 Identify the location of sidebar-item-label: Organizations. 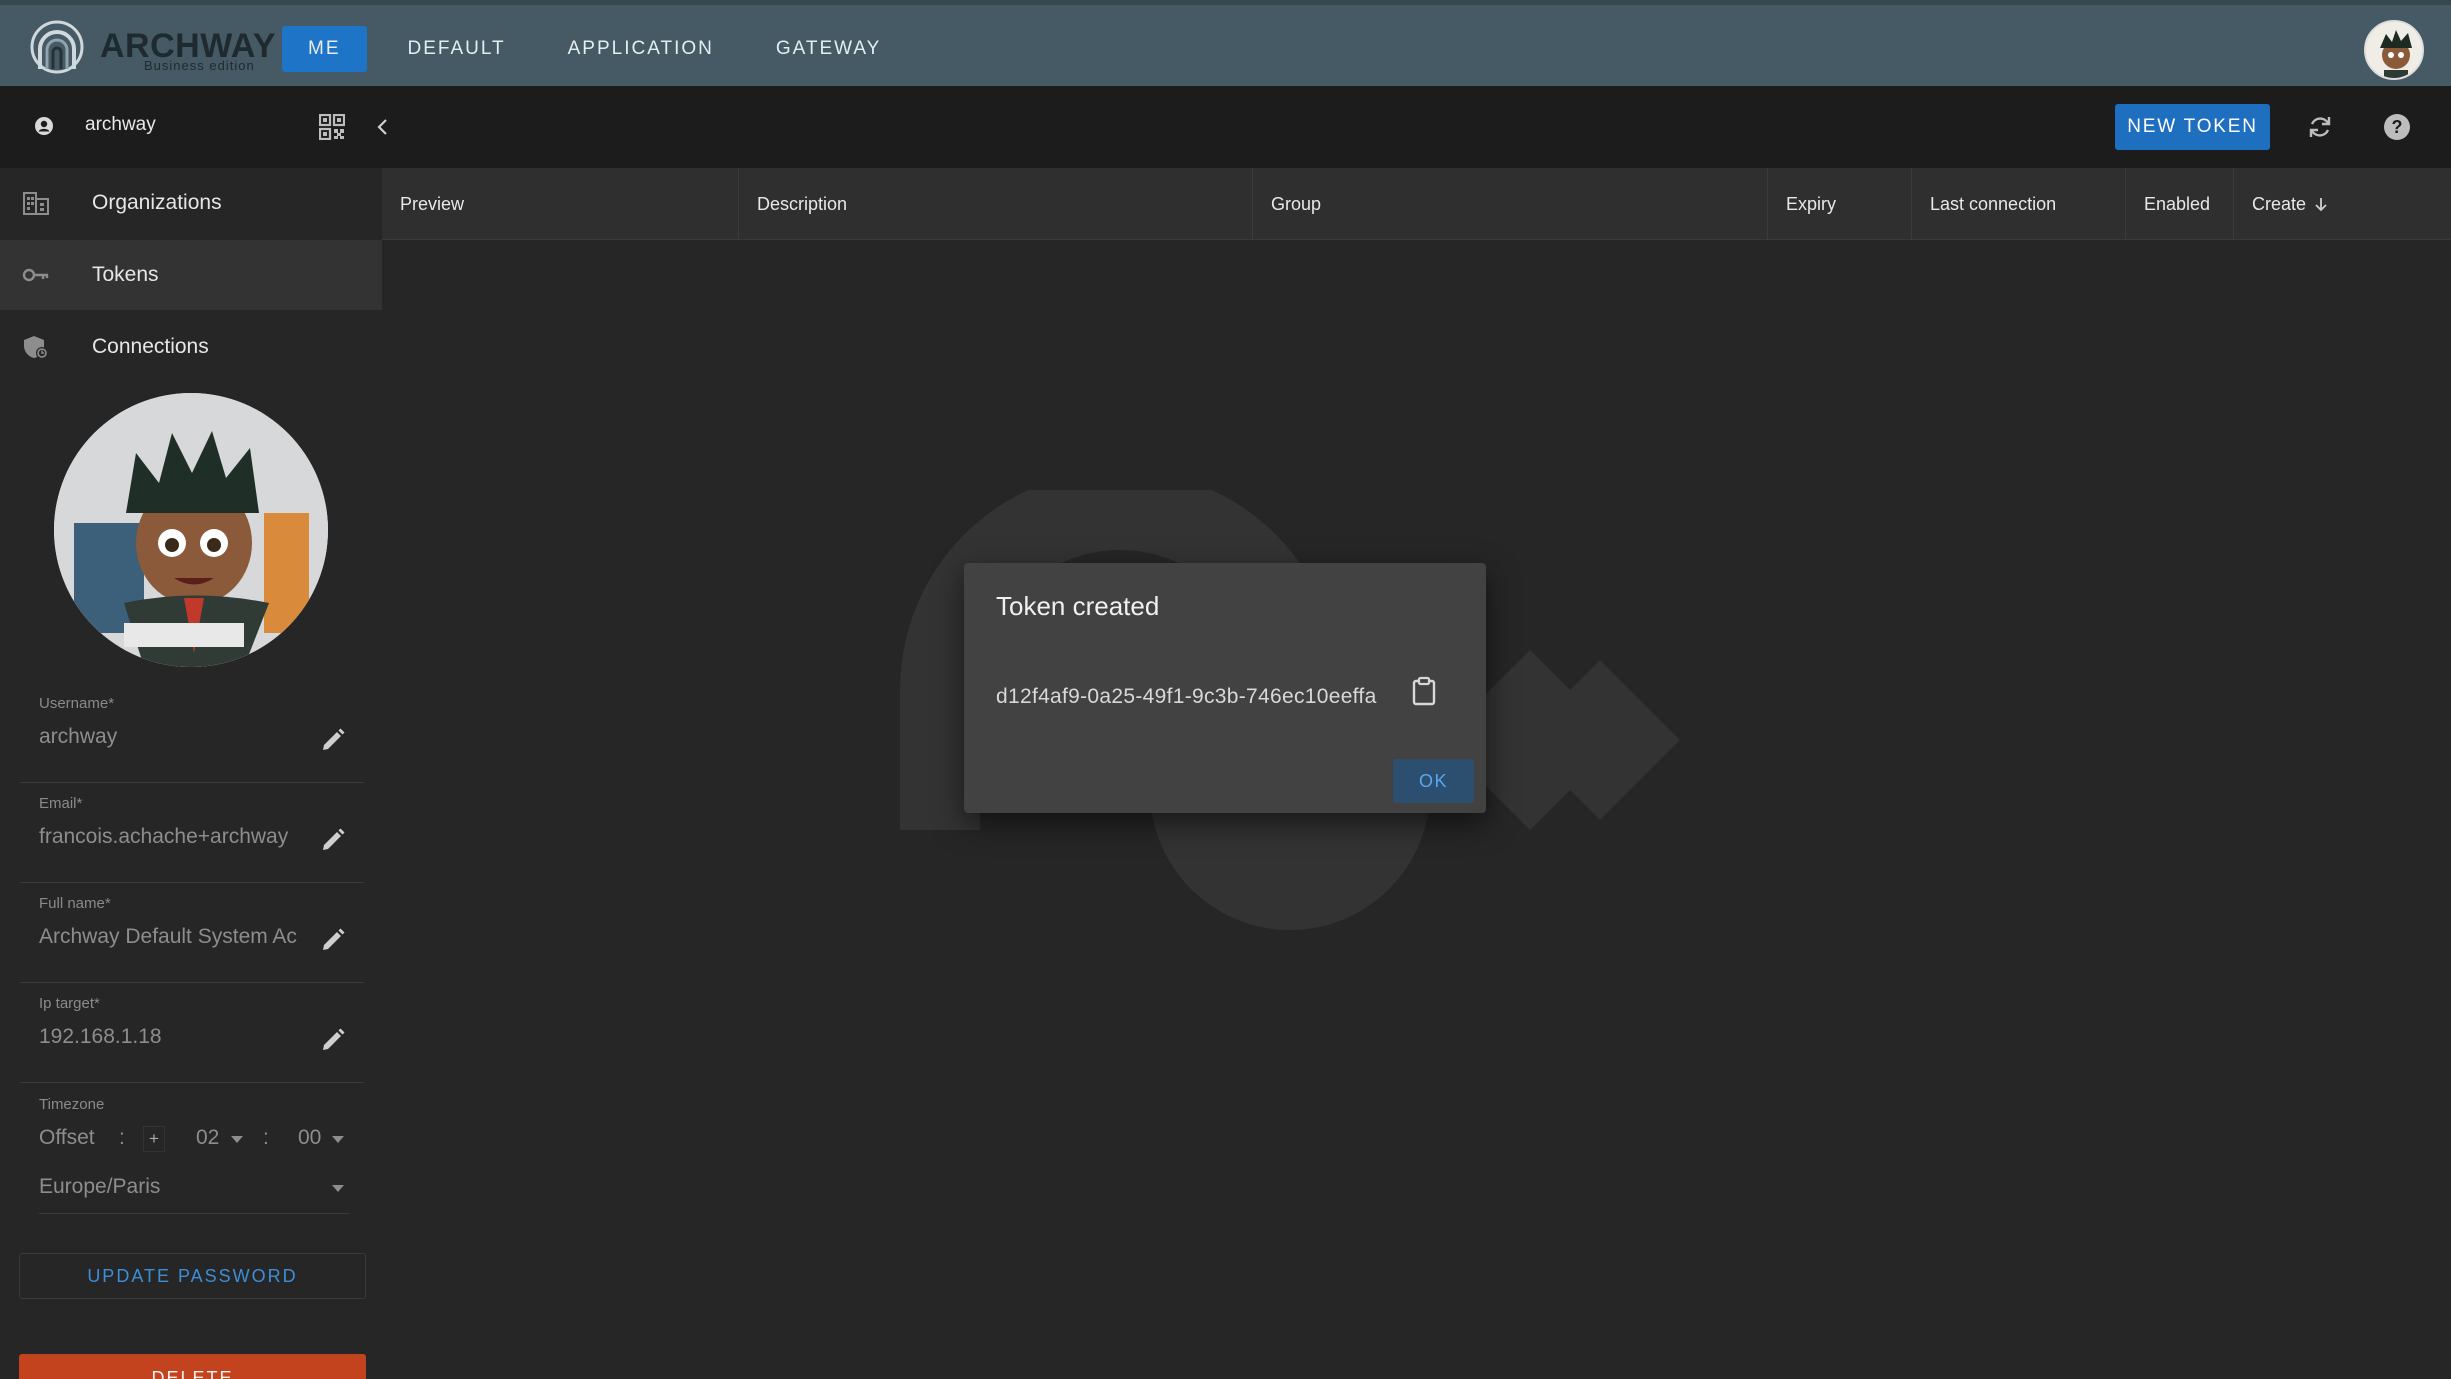
(157, 202).